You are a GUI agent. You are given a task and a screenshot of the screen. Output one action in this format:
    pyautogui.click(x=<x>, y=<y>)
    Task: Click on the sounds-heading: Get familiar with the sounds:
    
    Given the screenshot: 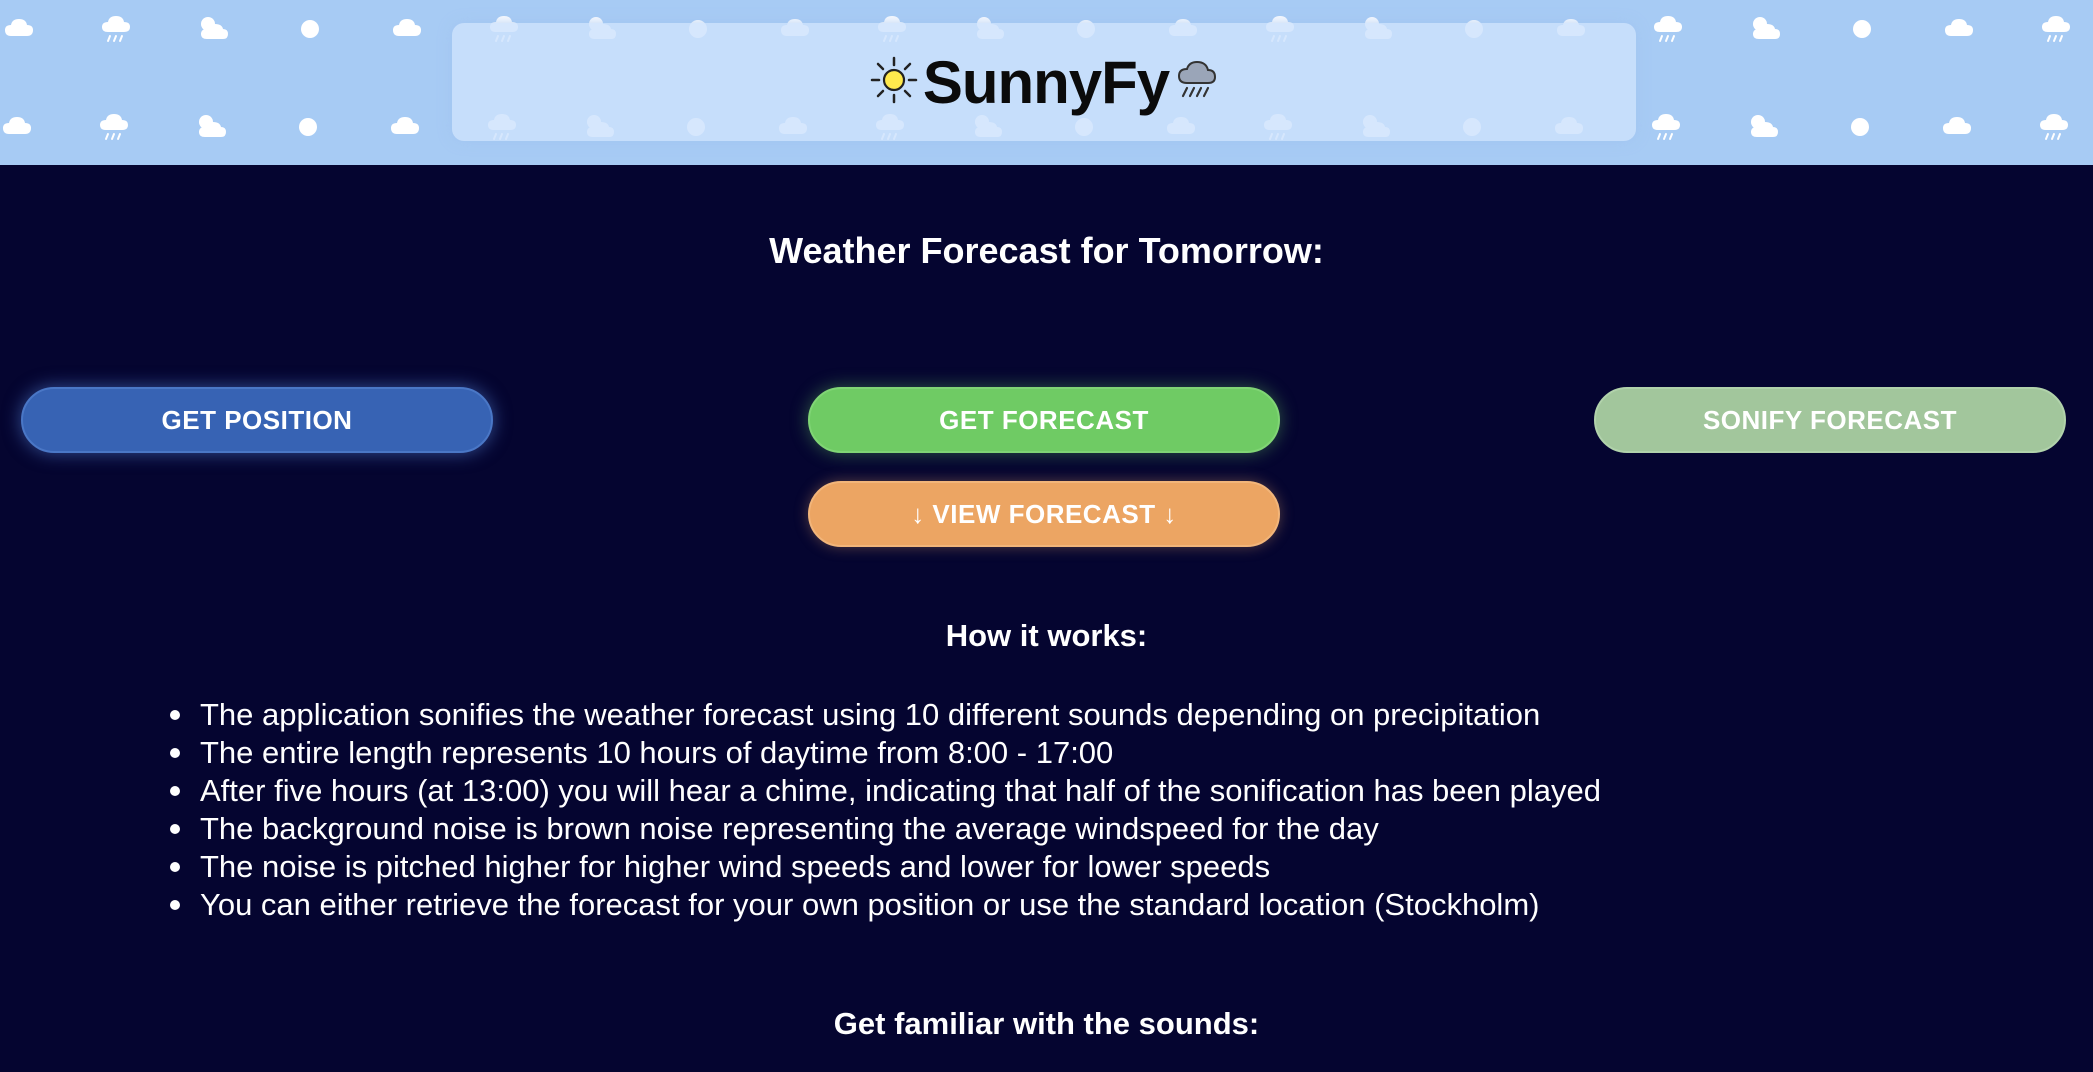 What is the action you would take?
    pyautogui.click(x=1046, y=1023)
    